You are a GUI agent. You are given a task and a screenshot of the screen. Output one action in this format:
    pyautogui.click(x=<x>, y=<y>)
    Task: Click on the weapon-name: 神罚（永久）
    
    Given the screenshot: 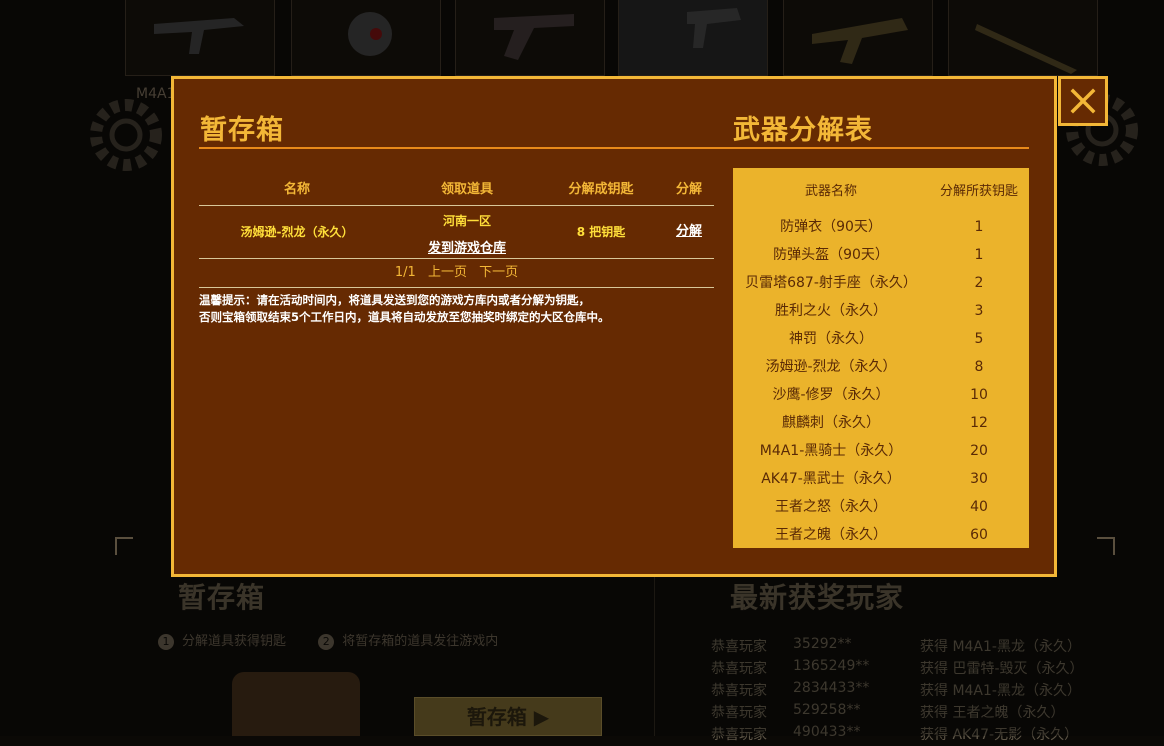 What is the action you would take?
    pyautogui.click(x=831, y=339)
    